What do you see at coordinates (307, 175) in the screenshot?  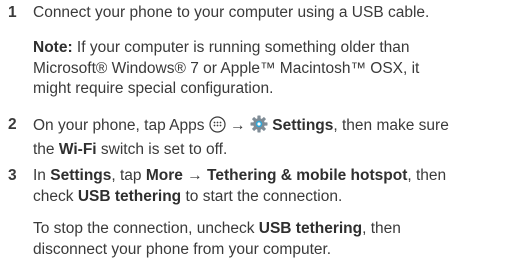 I see `tethering-label: Tethering & mobile hotspot` at bounding box center [307, 175].